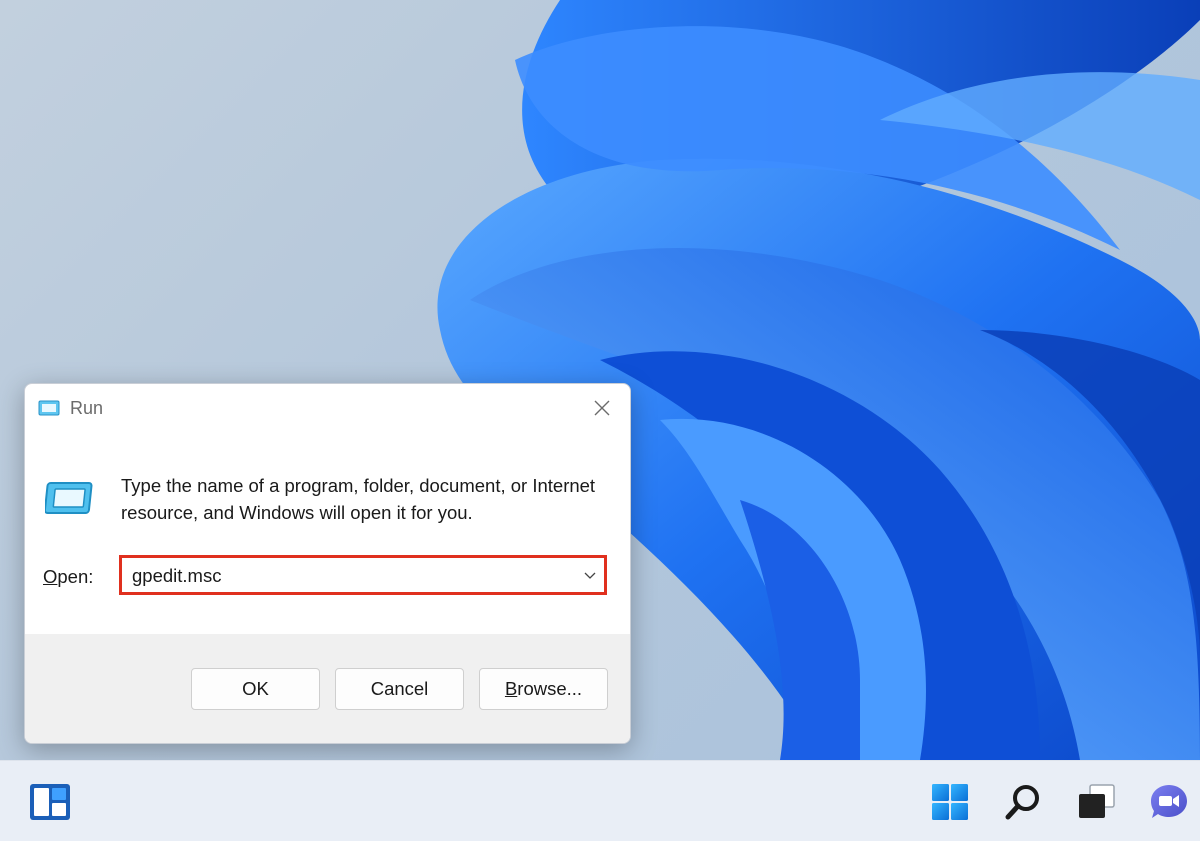 The image size is (1200, 841). Describe the element at coordinates (255, 689) in the screenshot. I see `ok-button: OK` at that location.